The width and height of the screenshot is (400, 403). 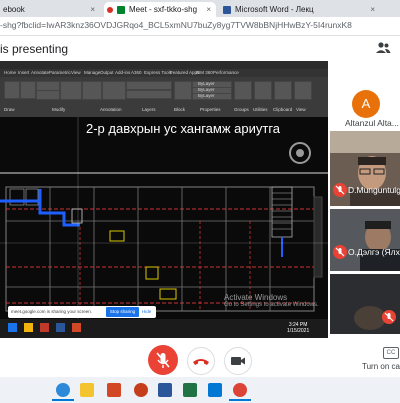 I want to click on utilities-tool-icon, so click(x=263, y=90).